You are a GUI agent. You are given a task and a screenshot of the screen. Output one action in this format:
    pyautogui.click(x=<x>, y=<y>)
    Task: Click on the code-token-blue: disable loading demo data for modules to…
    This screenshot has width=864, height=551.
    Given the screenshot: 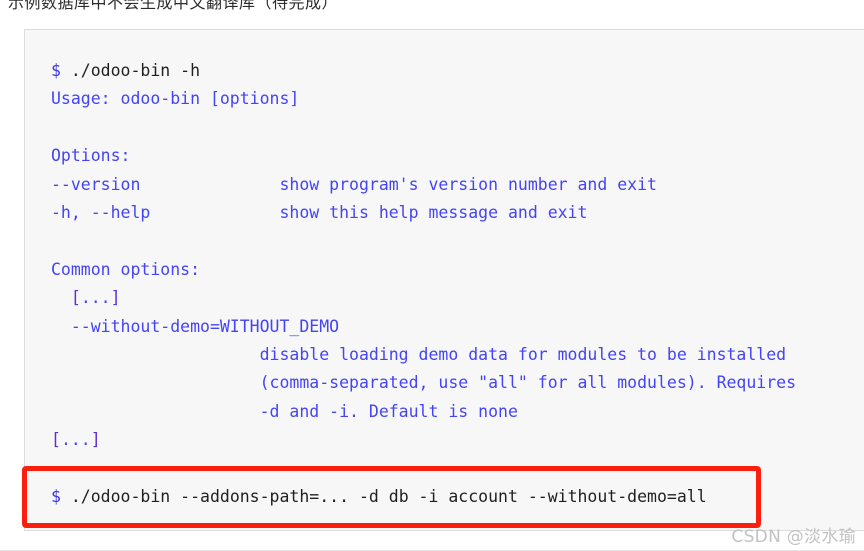 What is the action you would take?
    pyautogui.click(x=419, y=354)
    